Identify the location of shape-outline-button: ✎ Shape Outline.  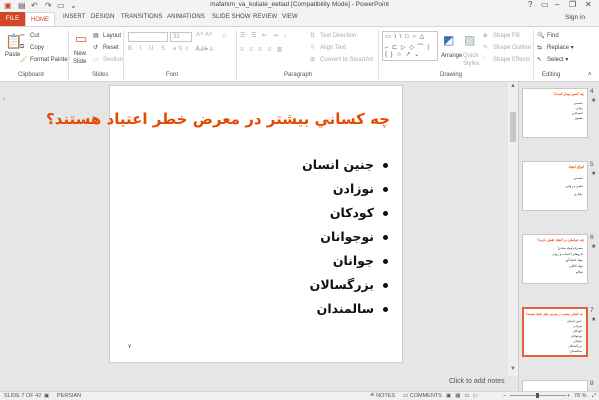
(507, 47).